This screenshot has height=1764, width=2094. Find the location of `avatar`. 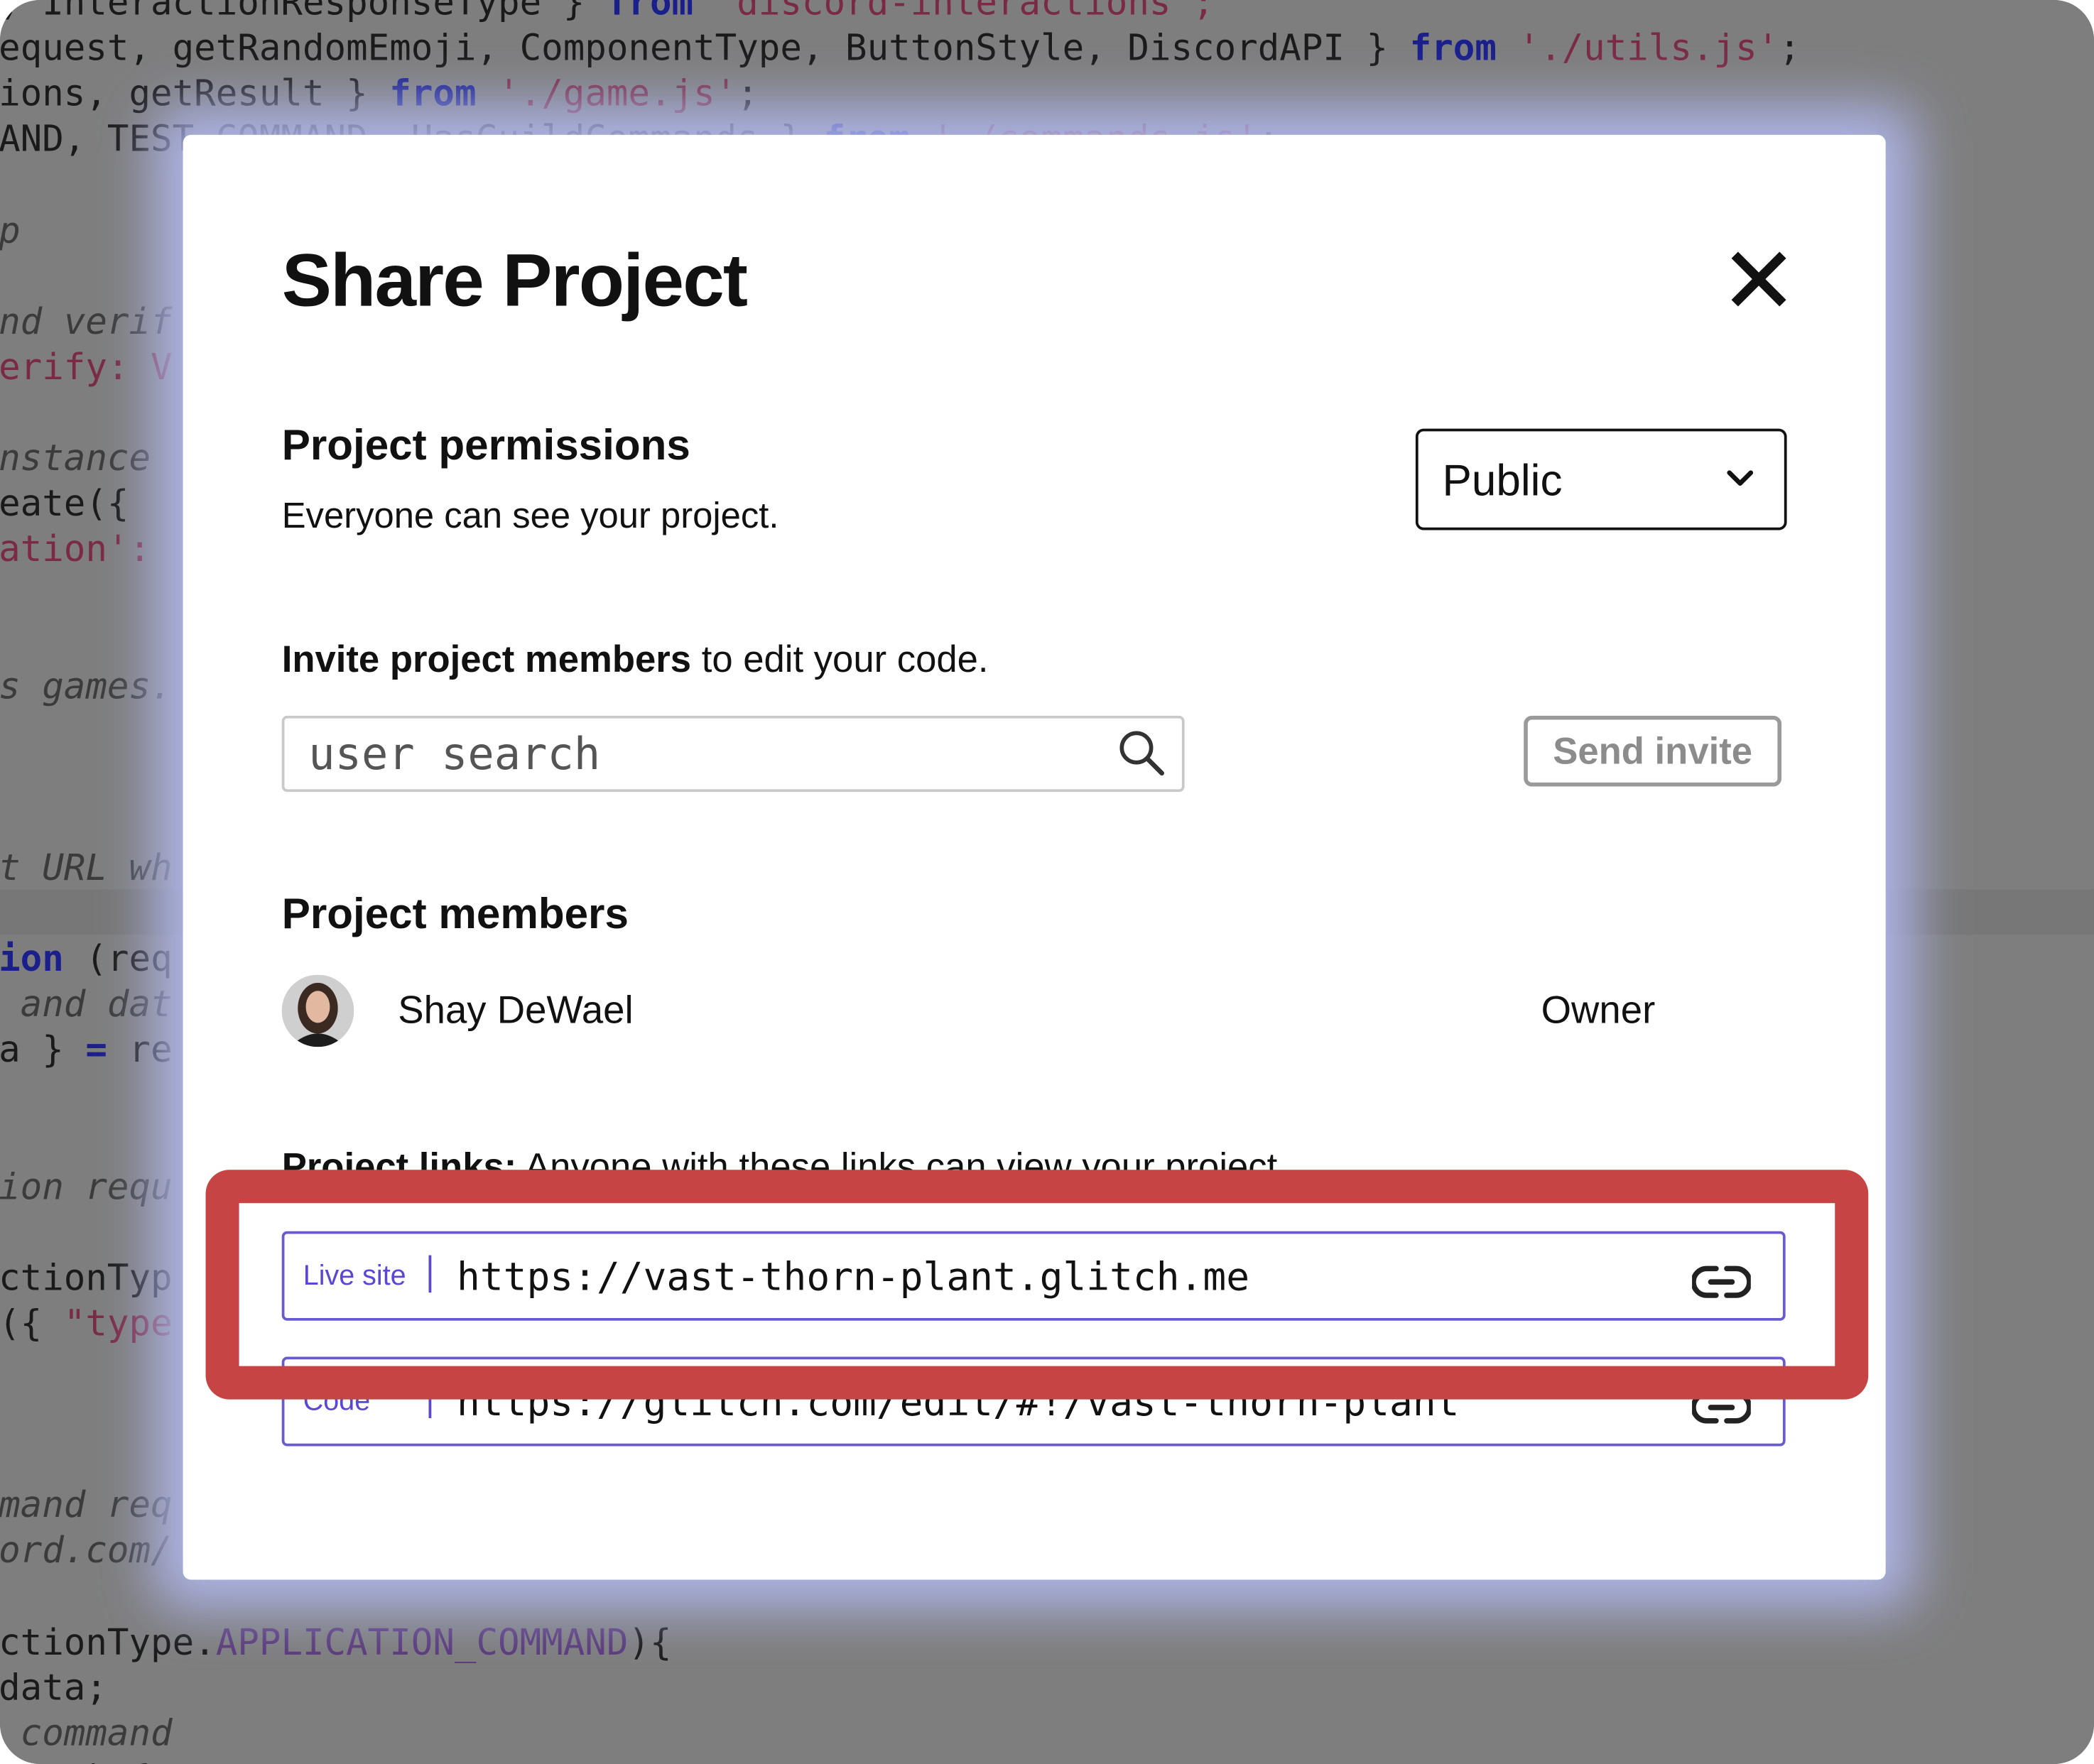

avatar is located at coordinates (318, 1010).